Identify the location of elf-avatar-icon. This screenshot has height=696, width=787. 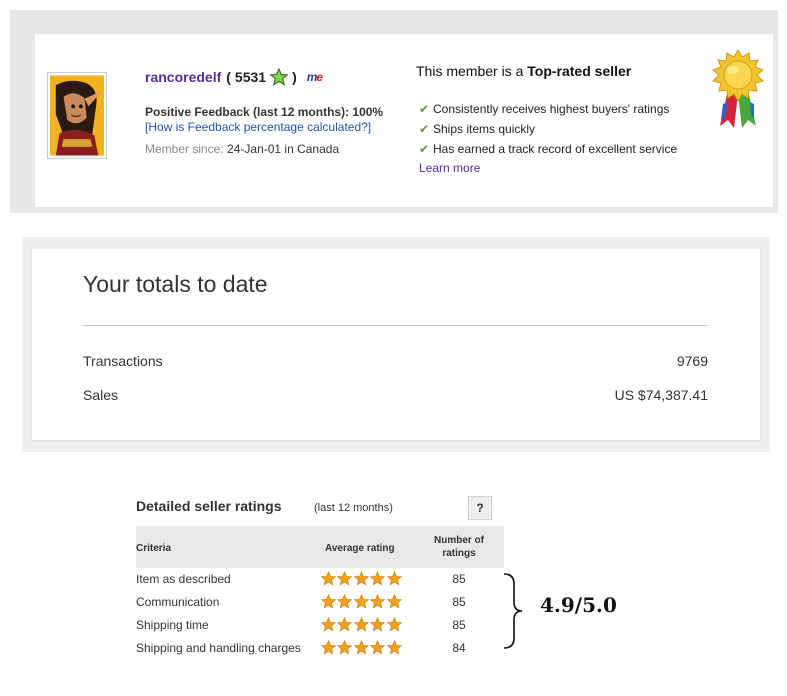
(77, 115).